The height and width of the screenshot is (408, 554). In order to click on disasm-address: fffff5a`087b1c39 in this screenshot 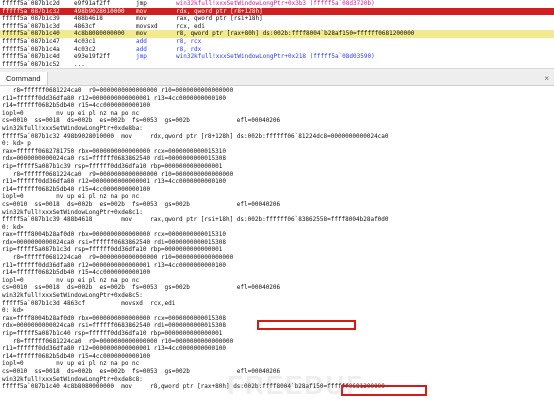, I will do `click(31, 19)`.